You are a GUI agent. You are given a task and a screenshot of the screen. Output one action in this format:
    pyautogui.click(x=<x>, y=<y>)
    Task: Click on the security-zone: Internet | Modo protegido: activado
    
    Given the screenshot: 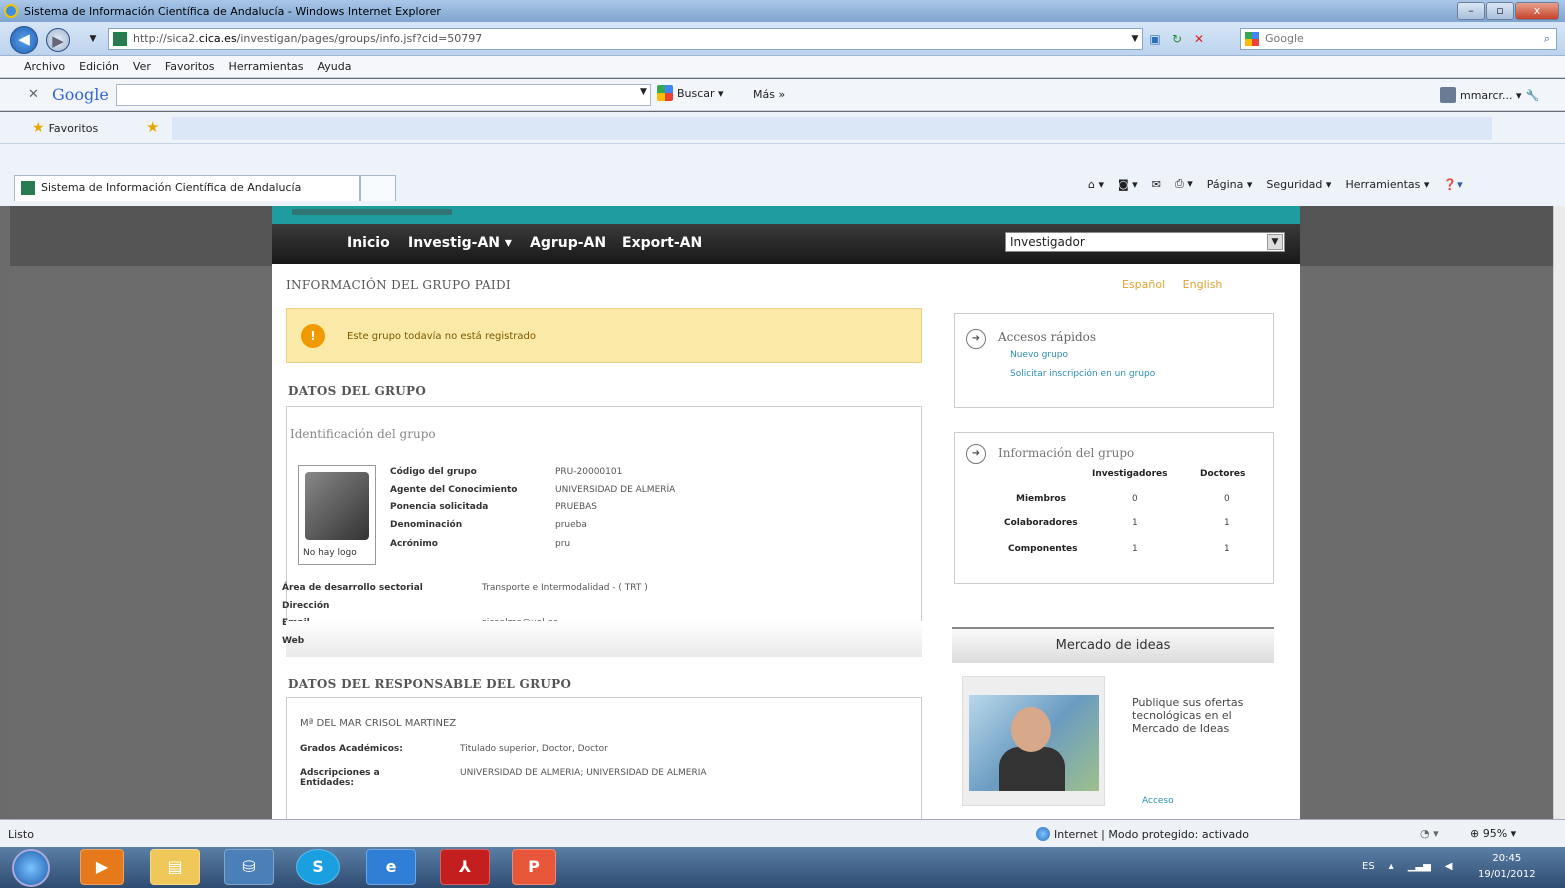 What is the action you would take?
    pyautogui.click(x=1142, y=834)
    